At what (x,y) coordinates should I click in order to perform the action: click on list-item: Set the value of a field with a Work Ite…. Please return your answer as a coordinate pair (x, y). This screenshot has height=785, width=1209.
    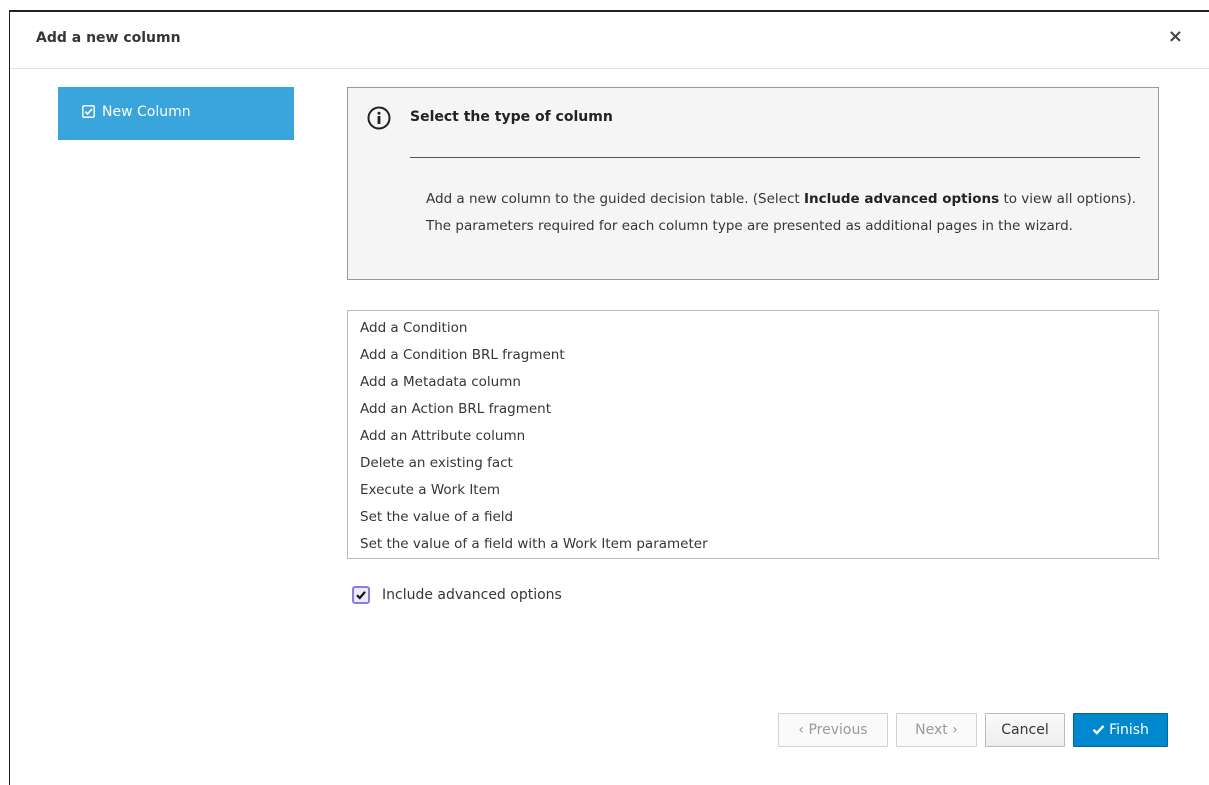
    Looking at the image, I should click on (759, 544).